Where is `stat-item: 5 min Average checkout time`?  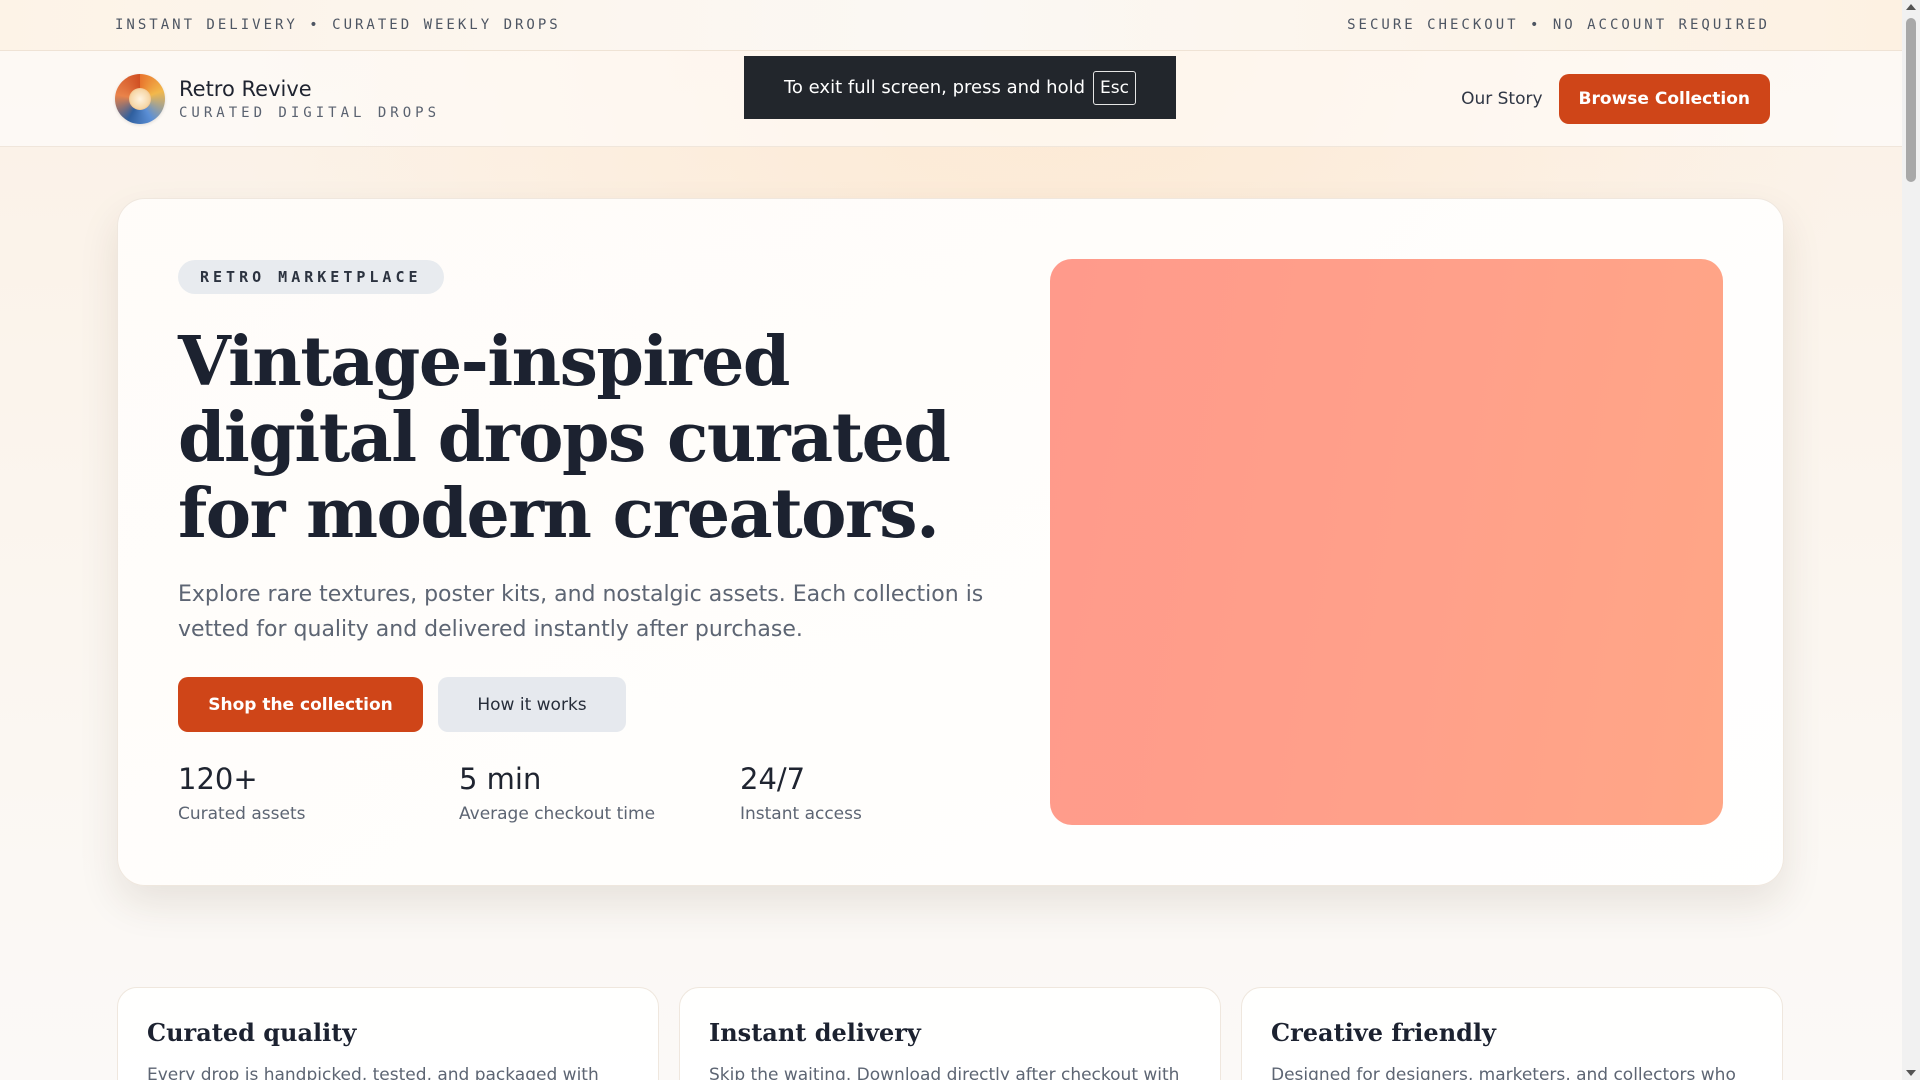 stat-item: 5 min Average checkout time is located at coordinates (599, 793).